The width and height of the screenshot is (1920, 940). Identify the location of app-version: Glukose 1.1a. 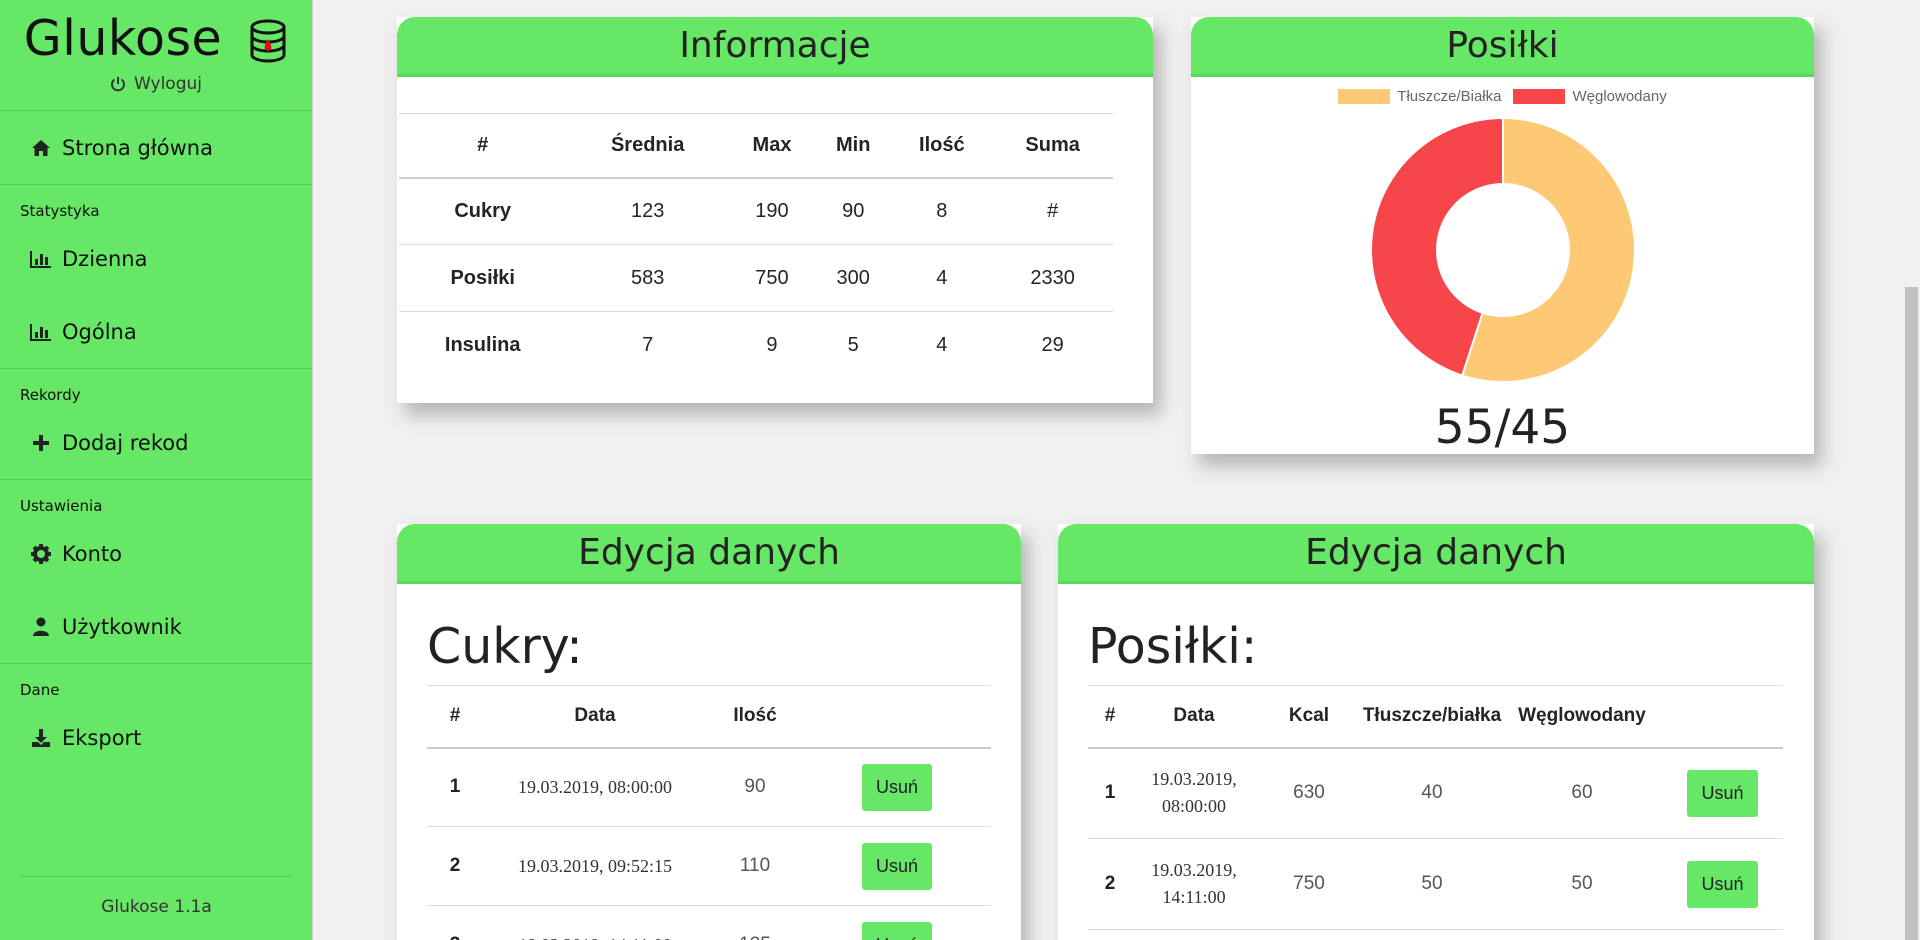
(156, 907).